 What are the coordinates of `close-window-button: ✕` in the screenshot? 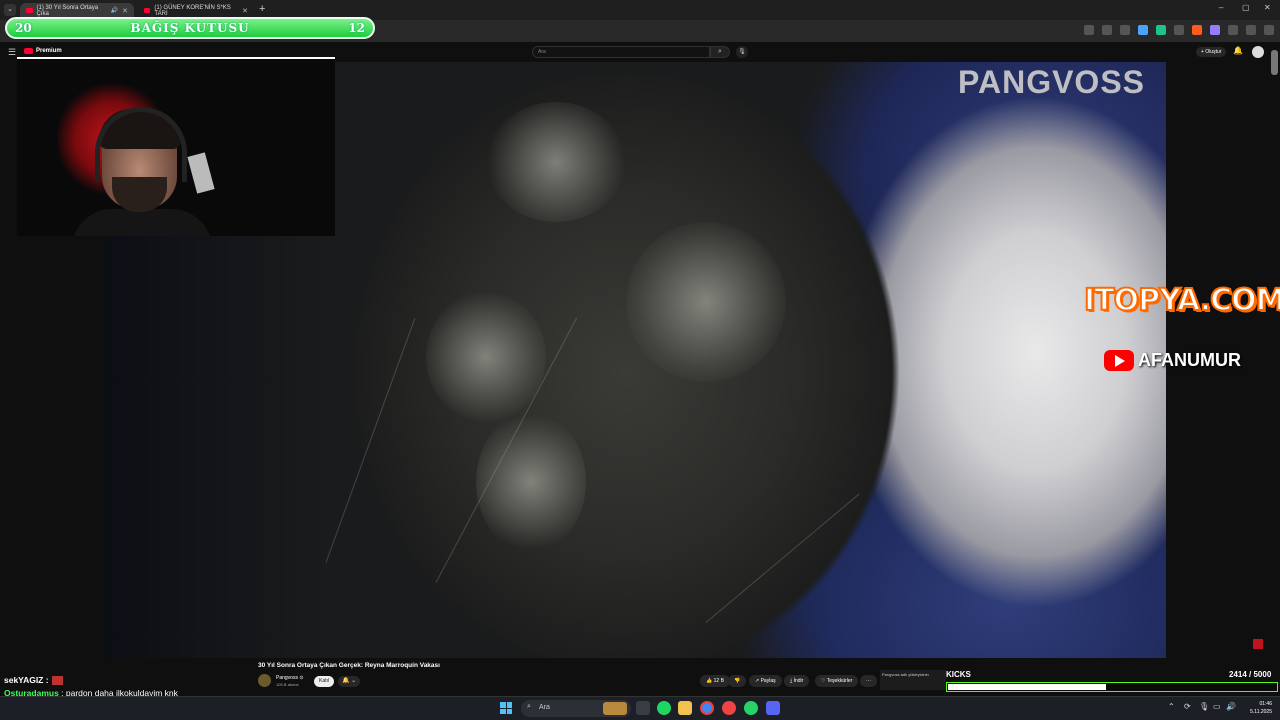 It's located at (1267, 7).